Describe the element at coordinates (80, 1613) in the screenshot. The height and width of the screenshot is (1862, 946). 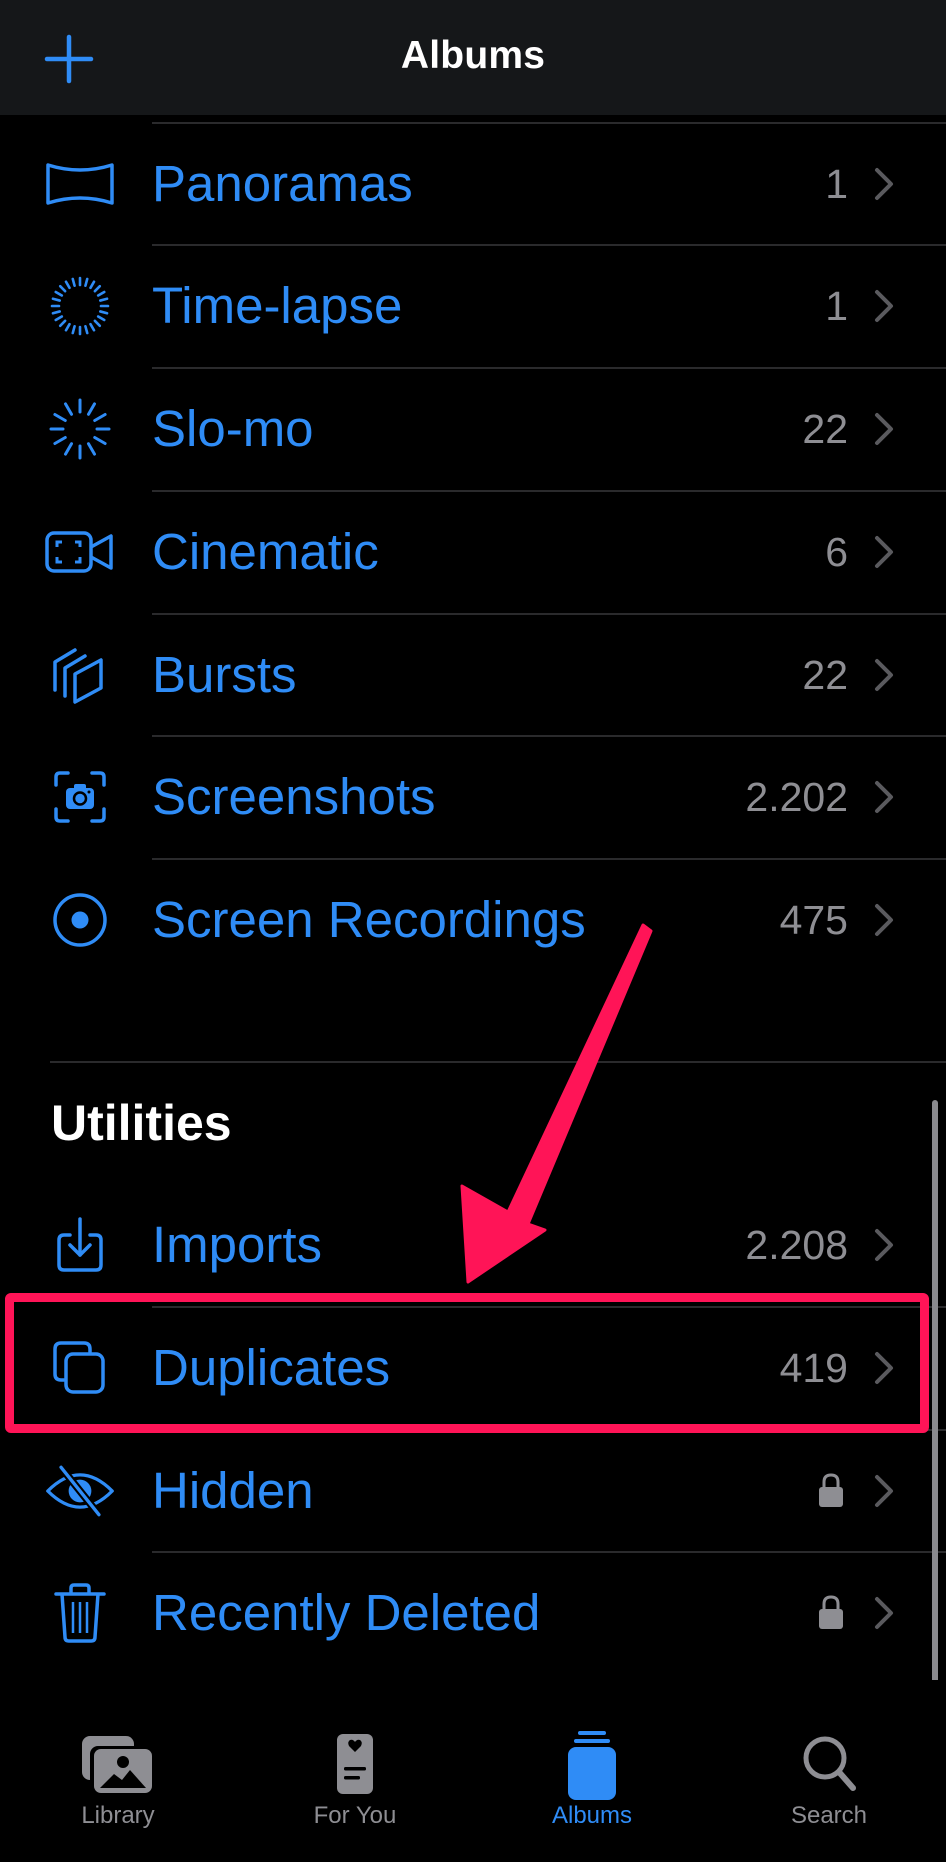
I see `trash-icon` at that location.